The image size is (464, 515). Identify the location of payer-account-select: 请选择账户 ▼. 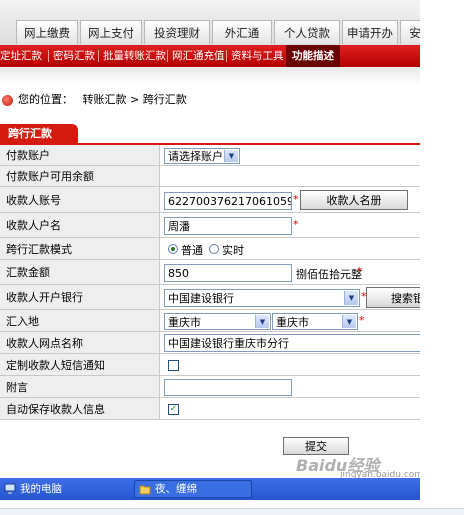
(202, 156).